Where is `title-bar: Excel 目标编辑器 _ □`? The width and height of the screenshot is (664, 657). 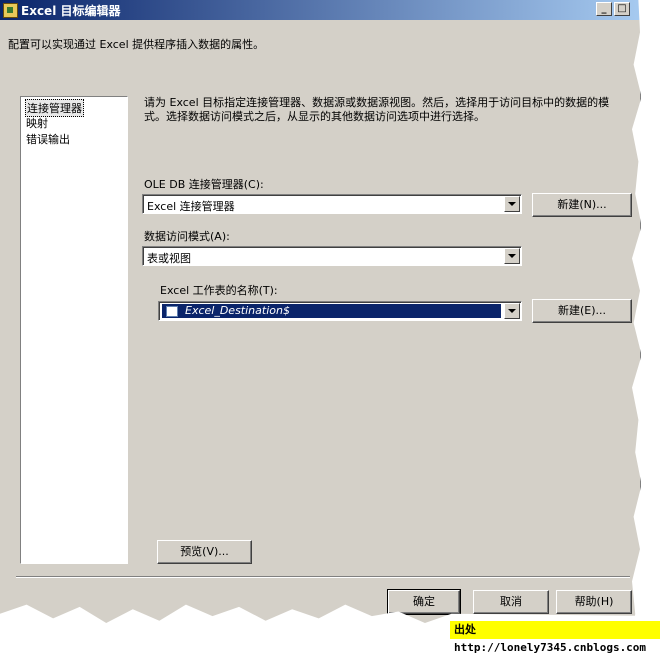 title-bar: Excel 目标编辑器 _ □ is located at coordinates (320, 10).